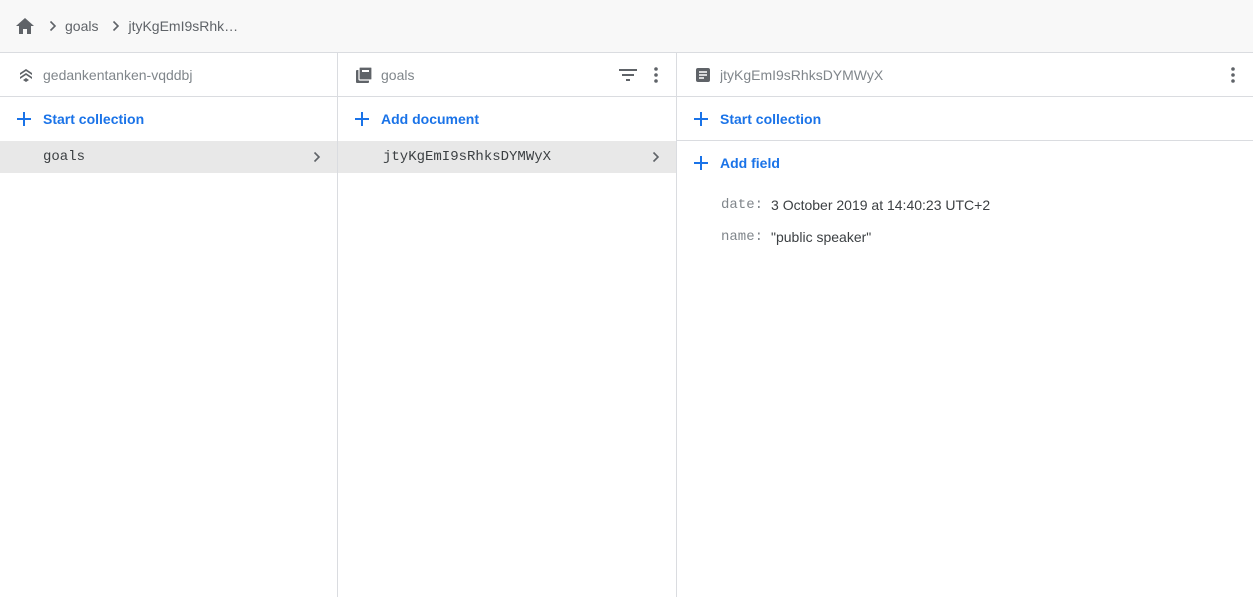 The image size is (1253, 597). I want to click on document-title: jtyKgEmI9sRhksDYMWyX, so click(802, 74).